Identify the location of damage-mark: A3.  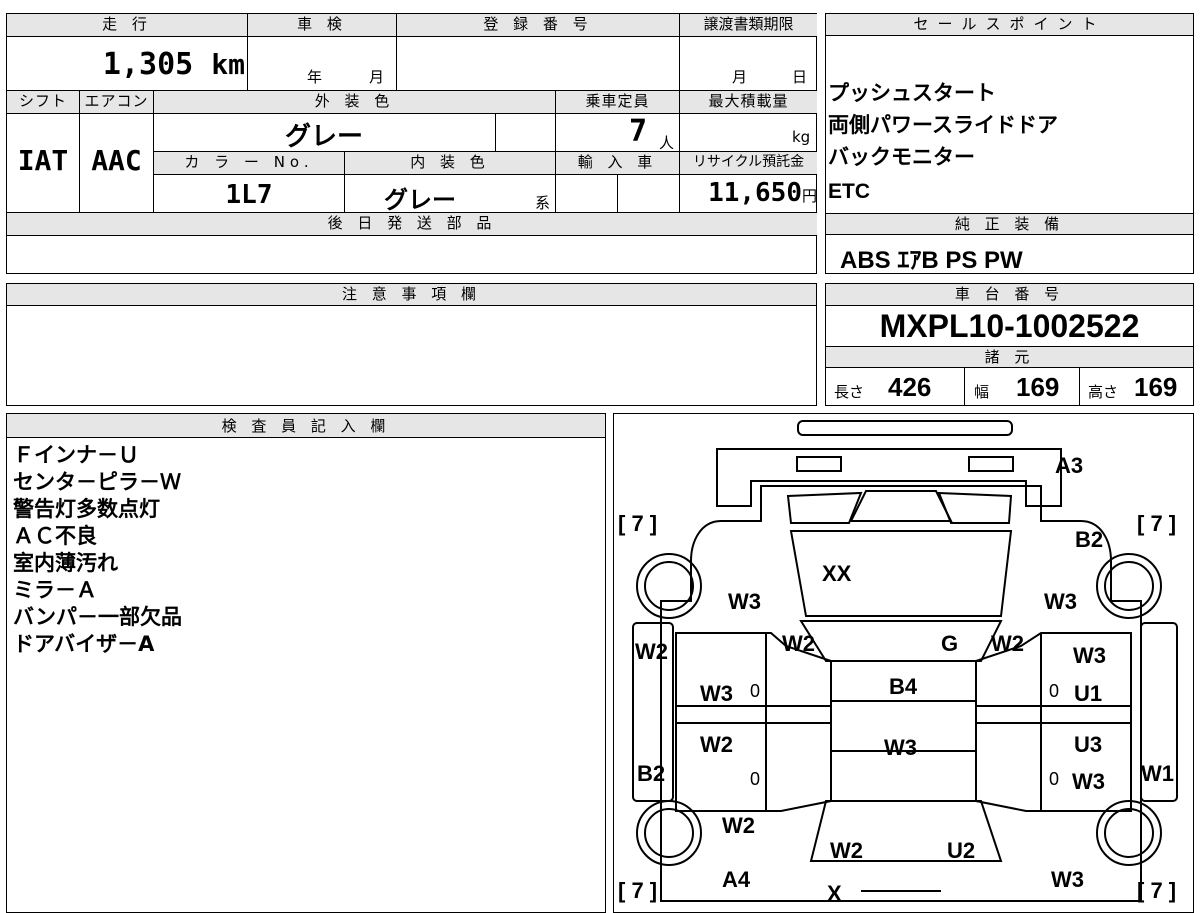
(1069, 465).